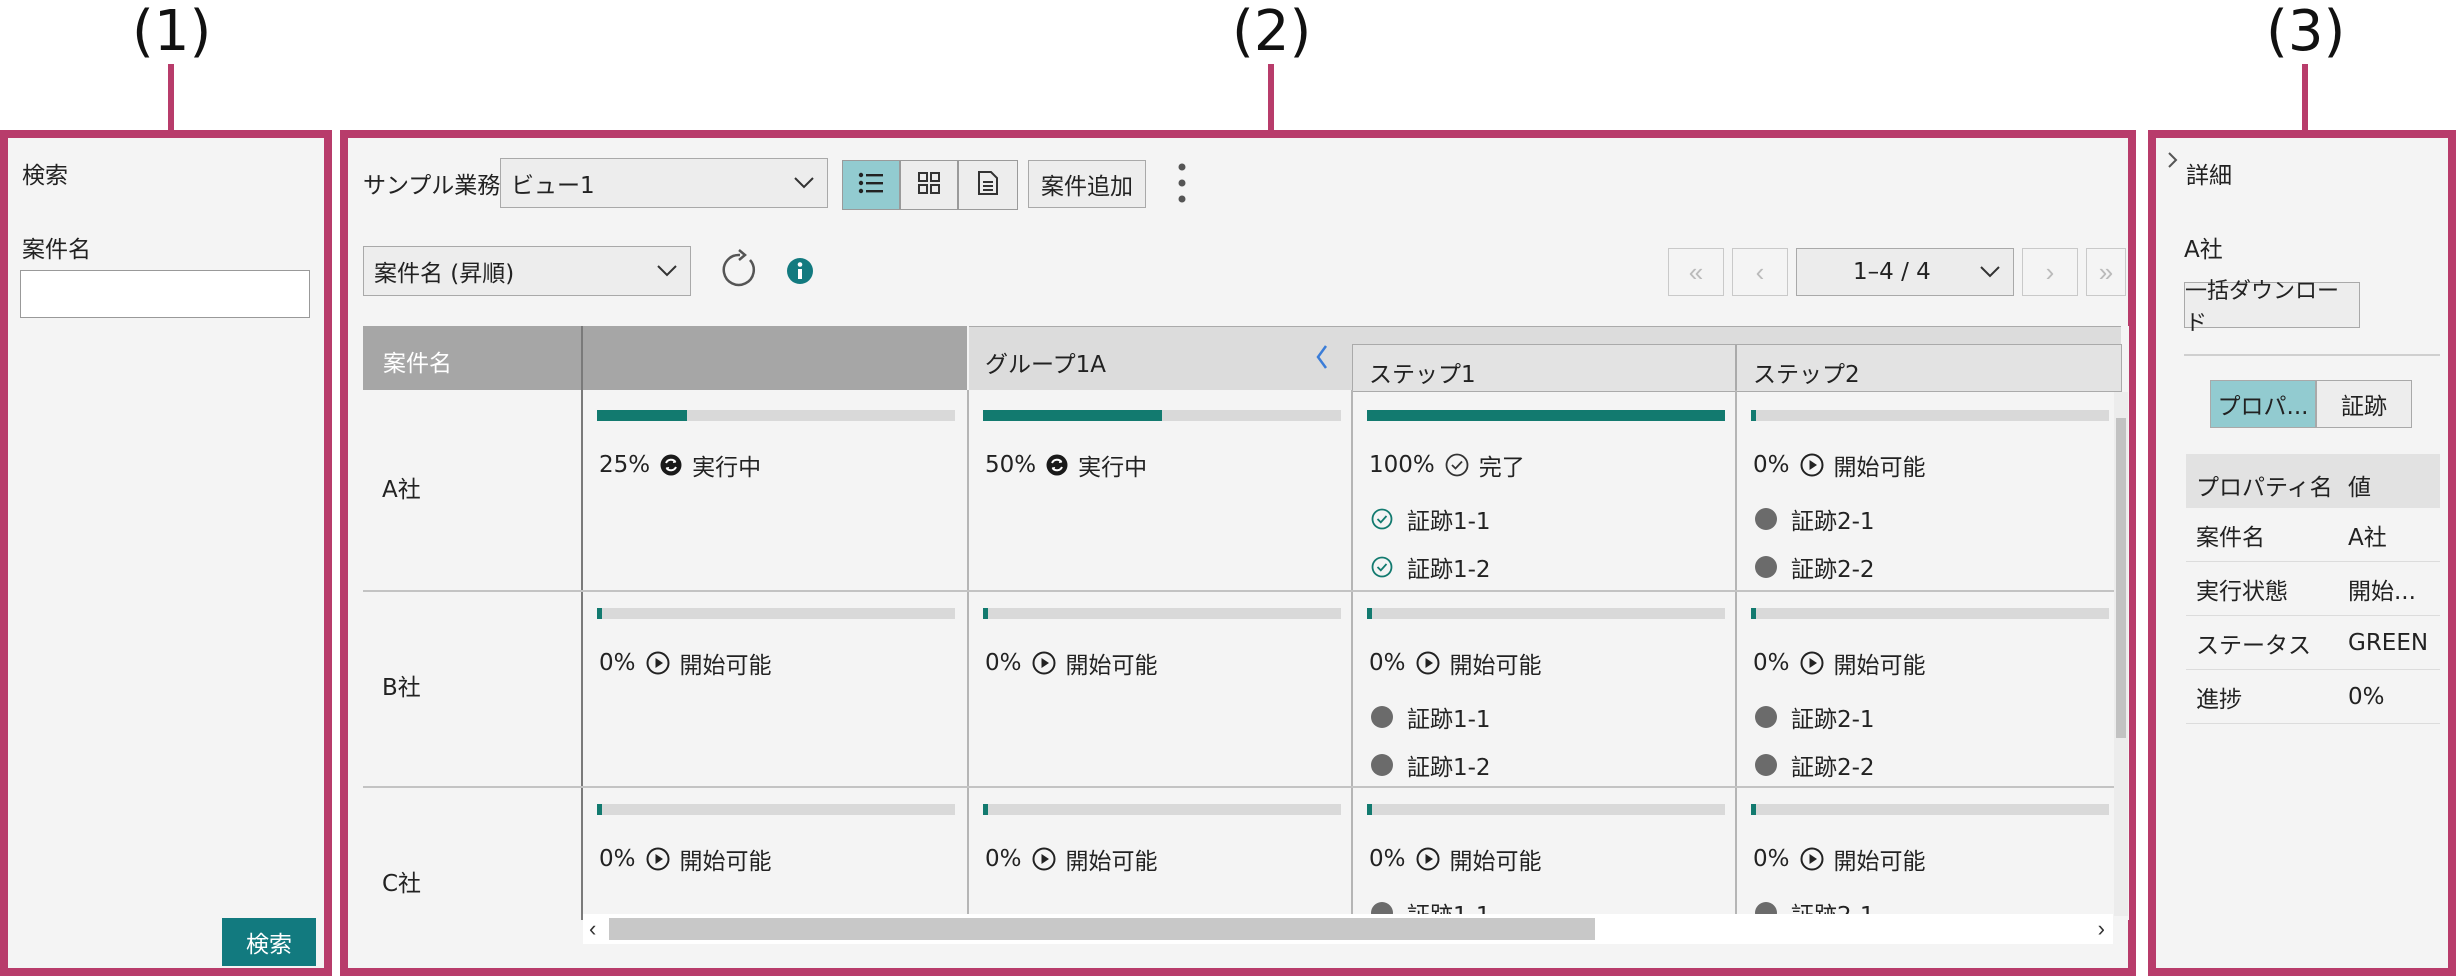  What do you see at coordinates (401, 881) in the screenshot?
I see `row-name-c: C社` at bounding box center [401, 881].